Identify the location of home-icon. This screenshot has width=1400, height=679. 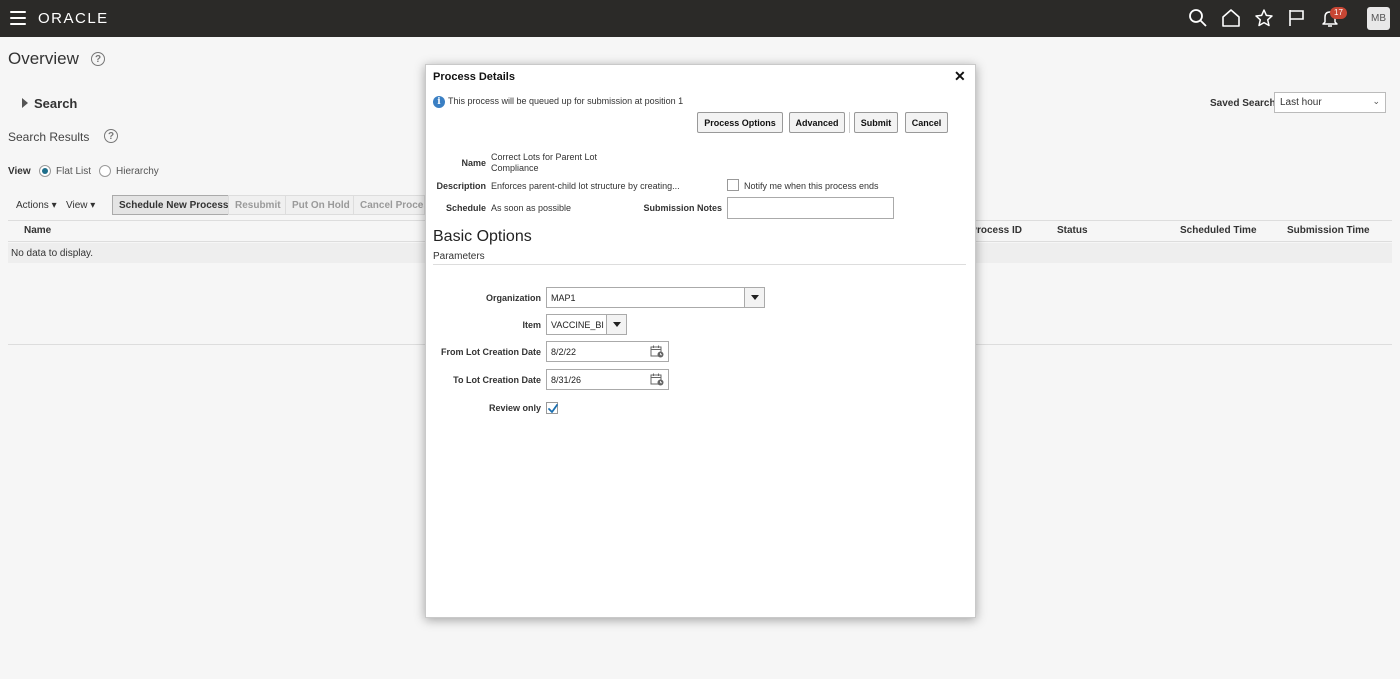
(1231, 18).